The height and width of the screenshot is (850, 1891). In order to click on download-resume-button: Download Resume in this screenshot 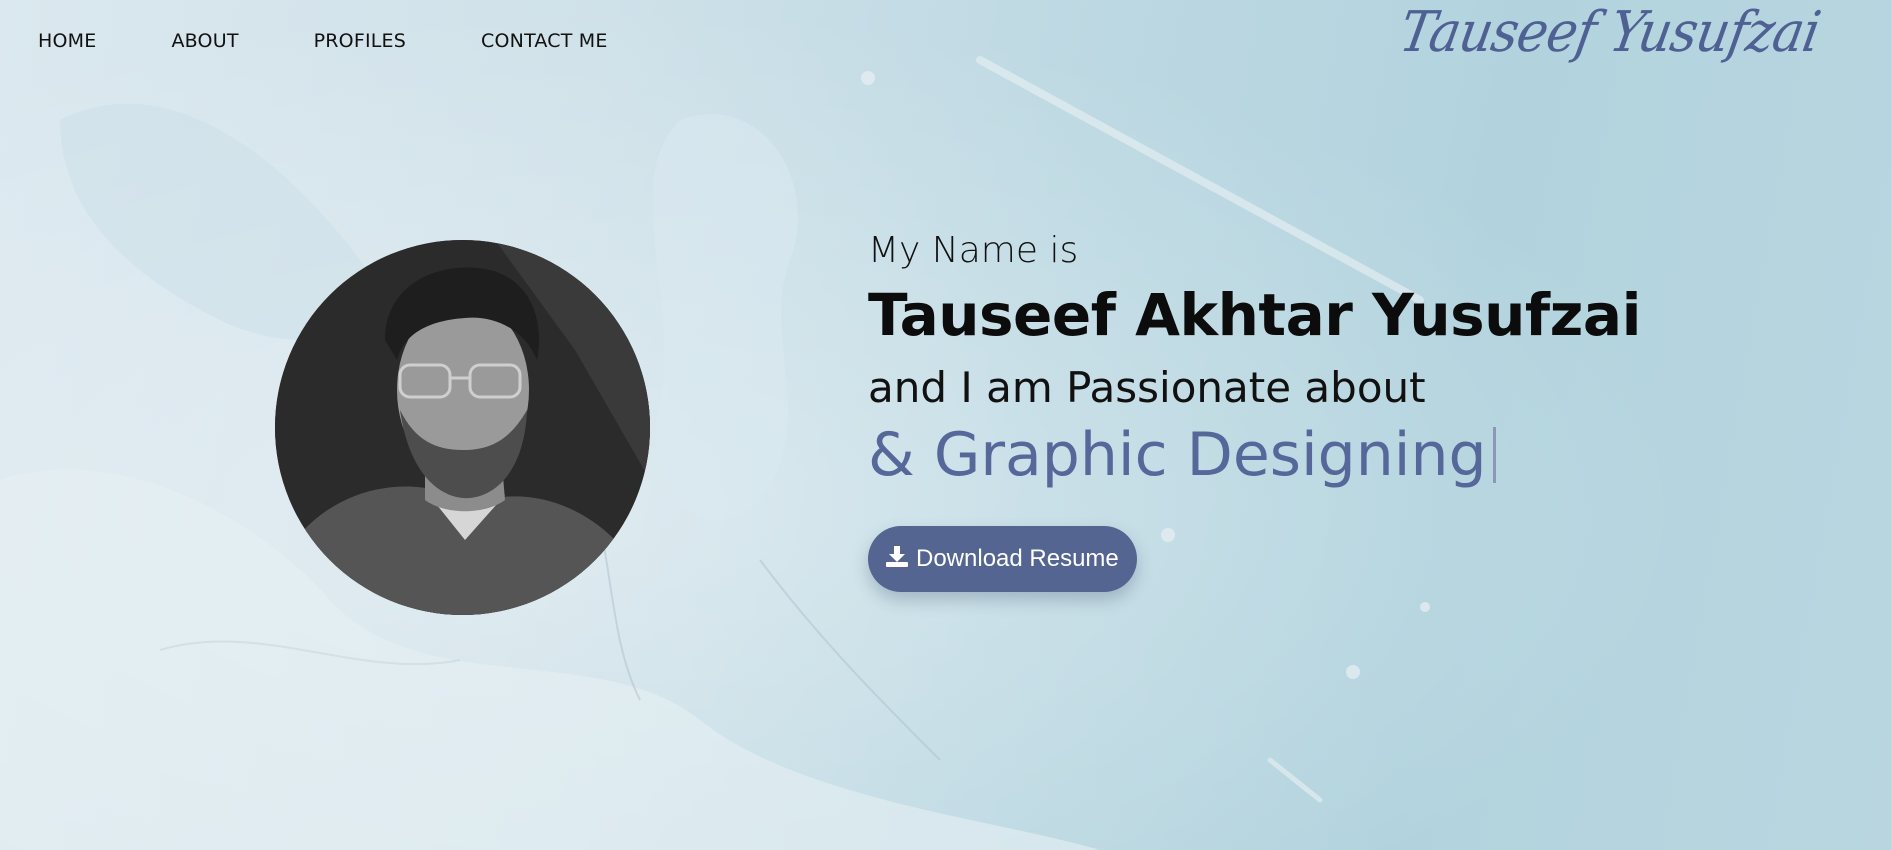, I will do `click(1002, 559)`.